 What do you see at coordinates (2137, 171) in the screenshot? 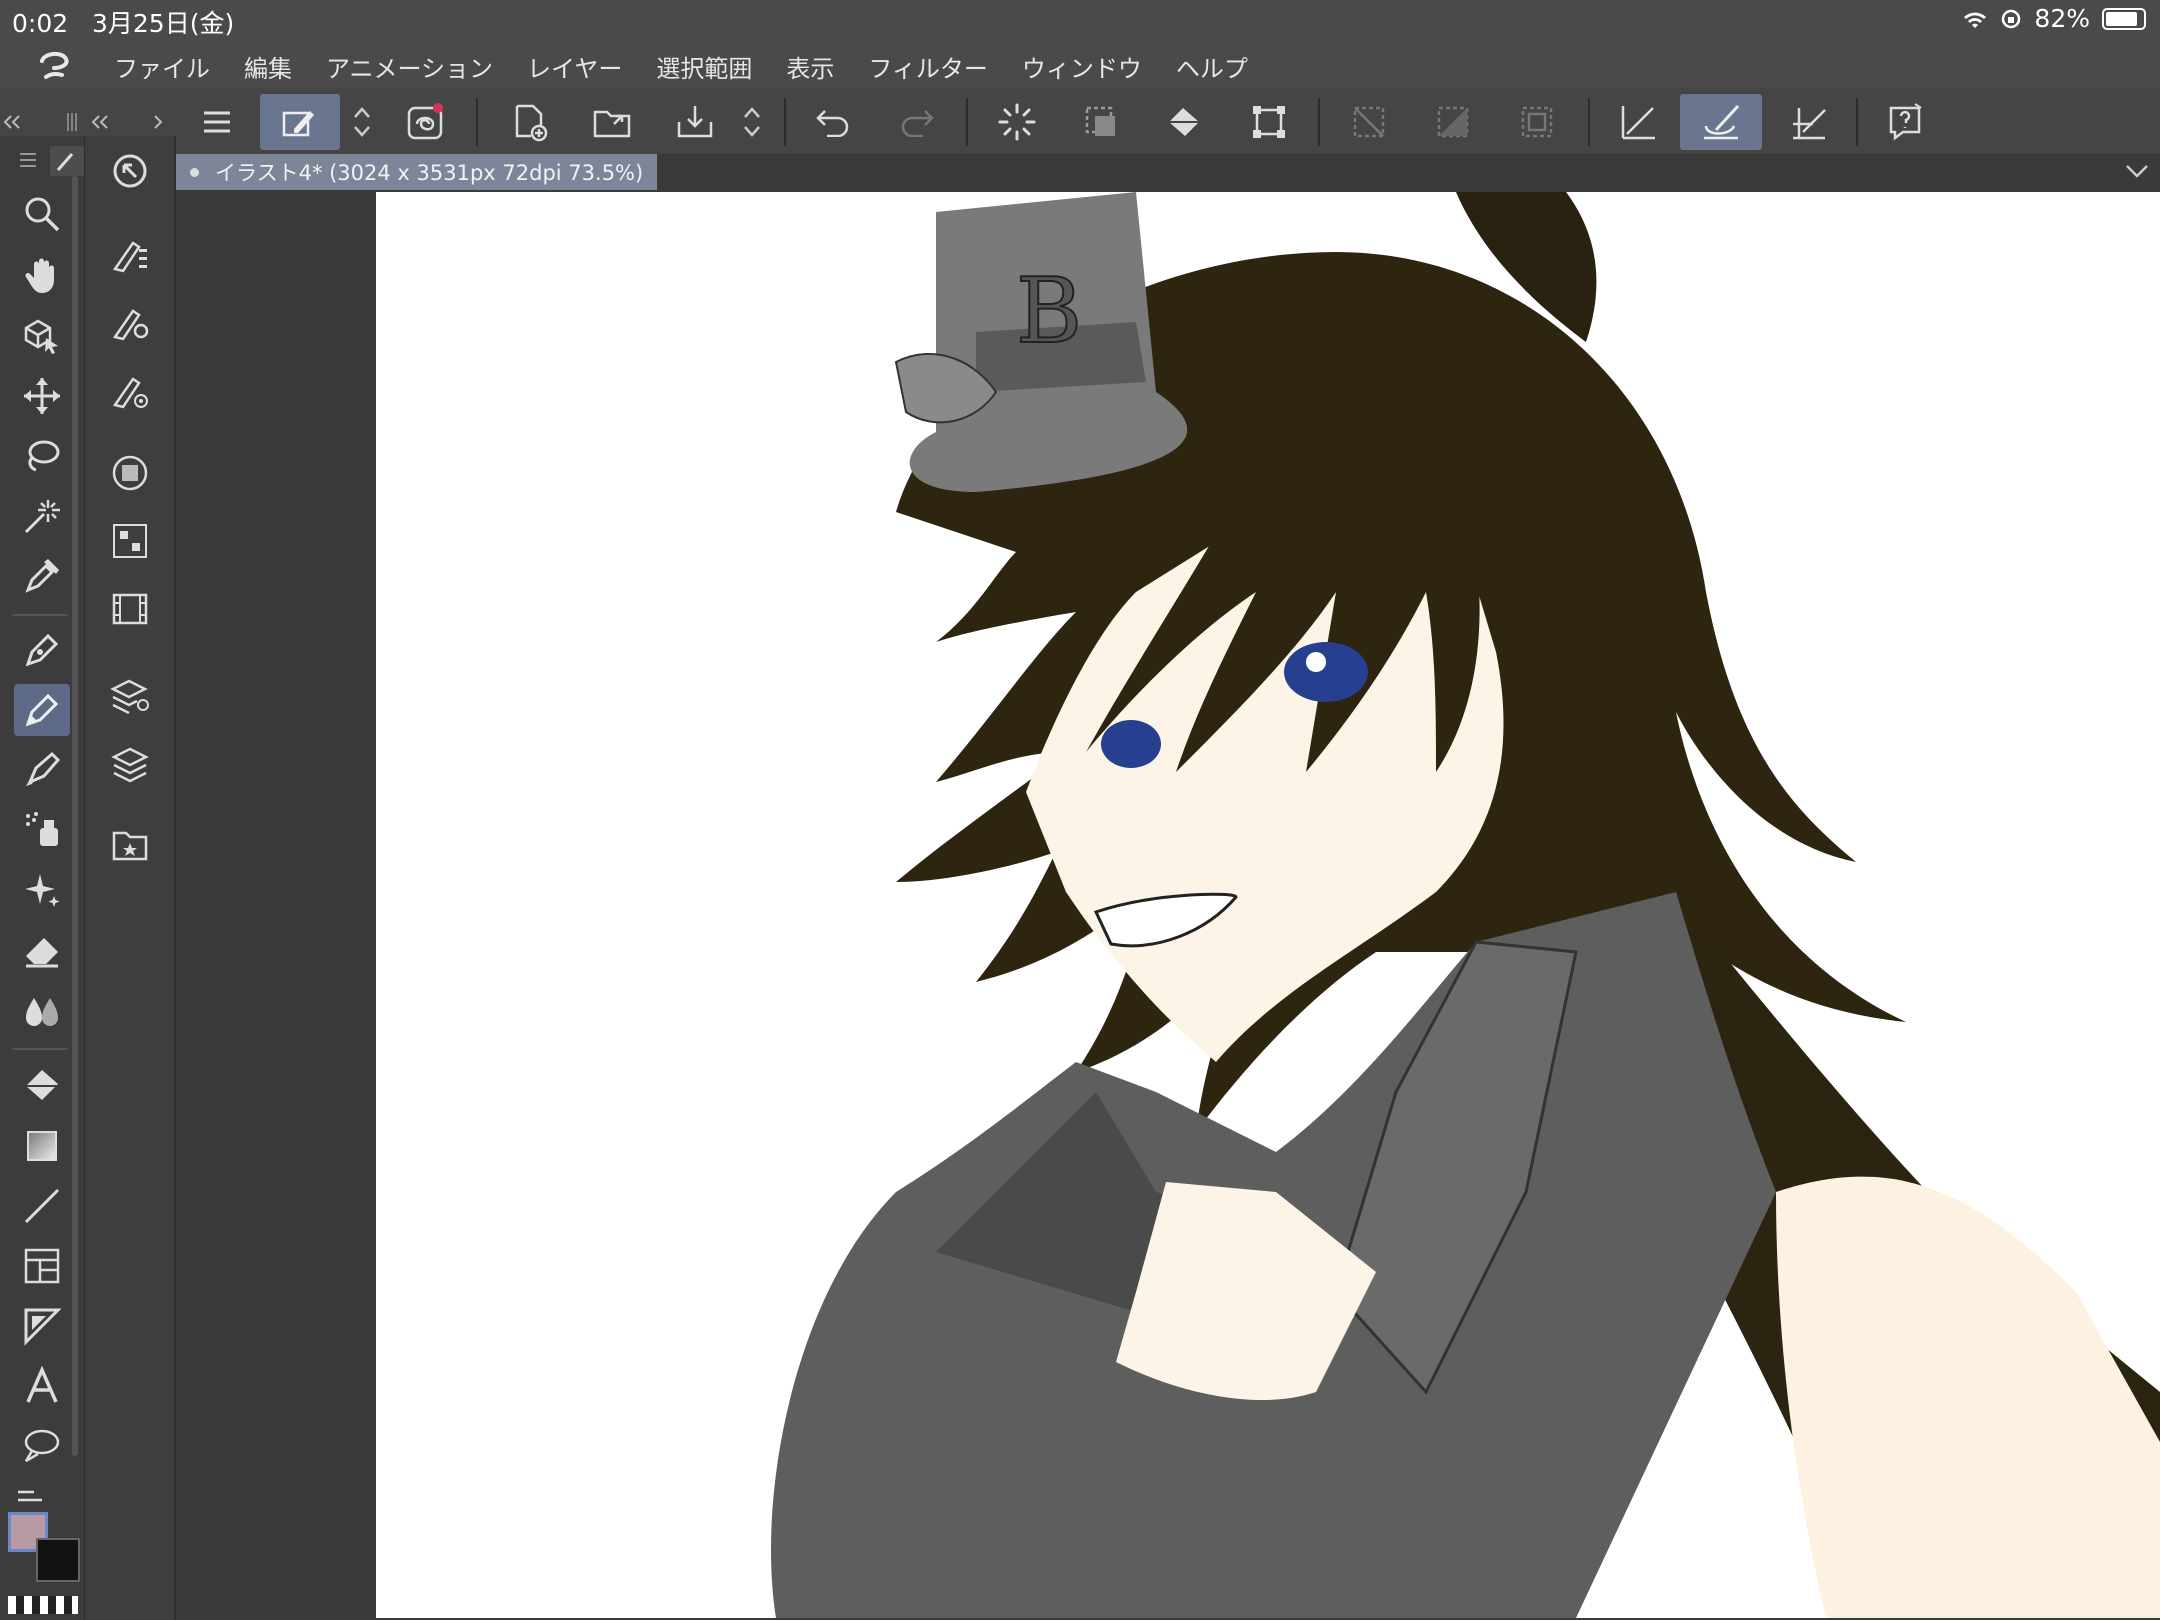
I see `tab-dropdown-icon` at bounding box center [2137, 171].